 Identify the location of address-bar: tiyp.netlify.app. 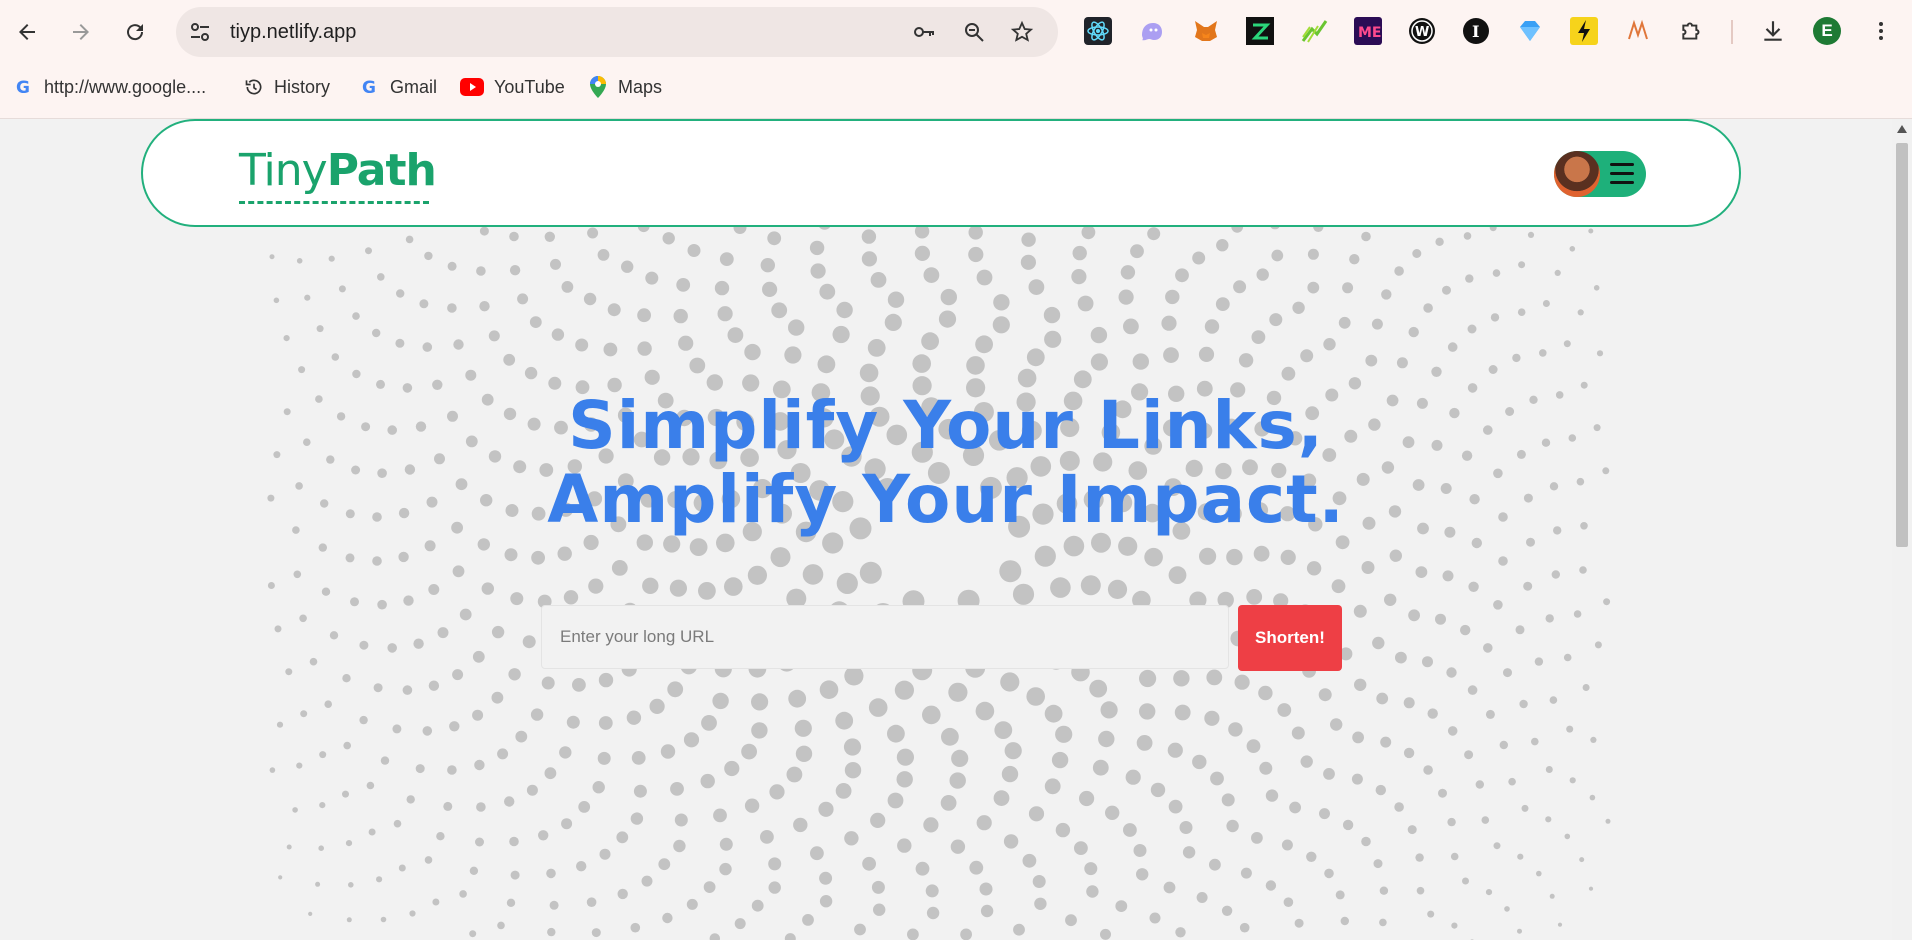
(617, 32).